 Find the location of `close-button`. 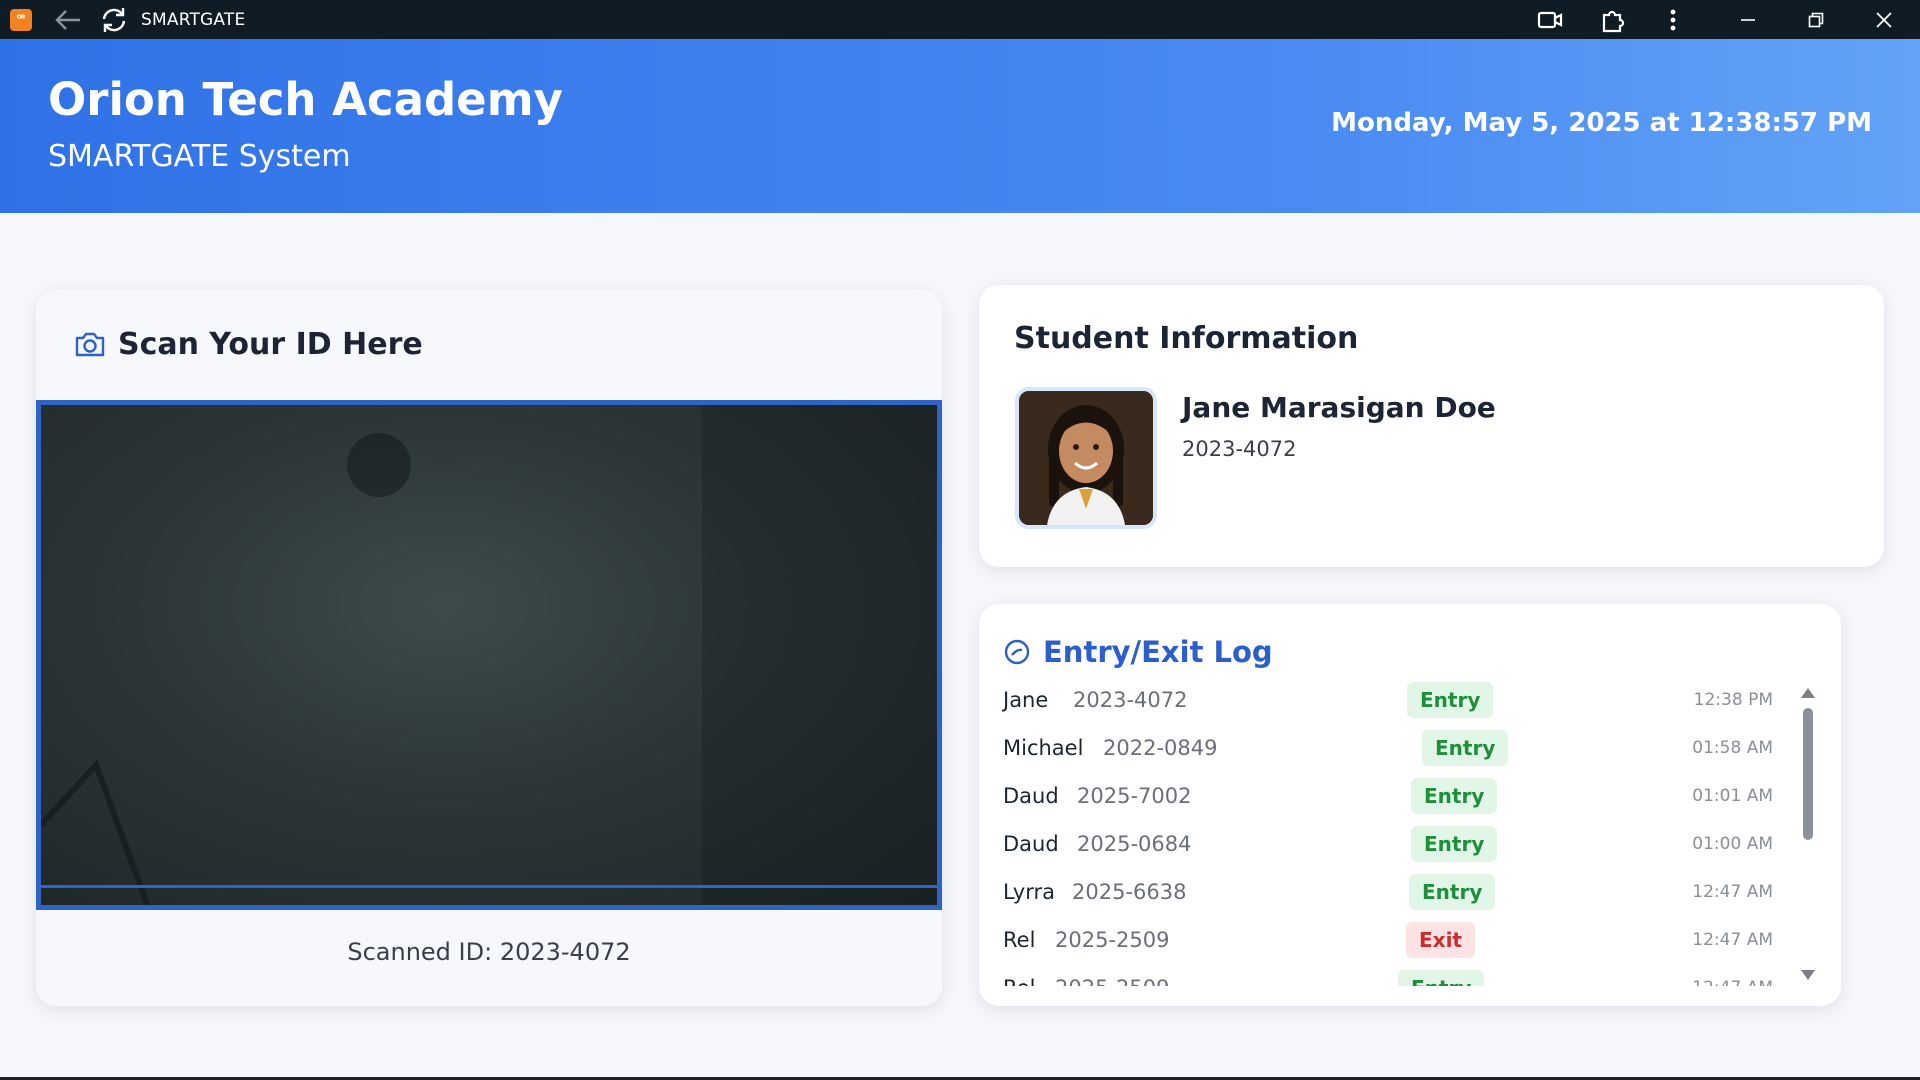

close-button is located at coordinates (1884, 19).